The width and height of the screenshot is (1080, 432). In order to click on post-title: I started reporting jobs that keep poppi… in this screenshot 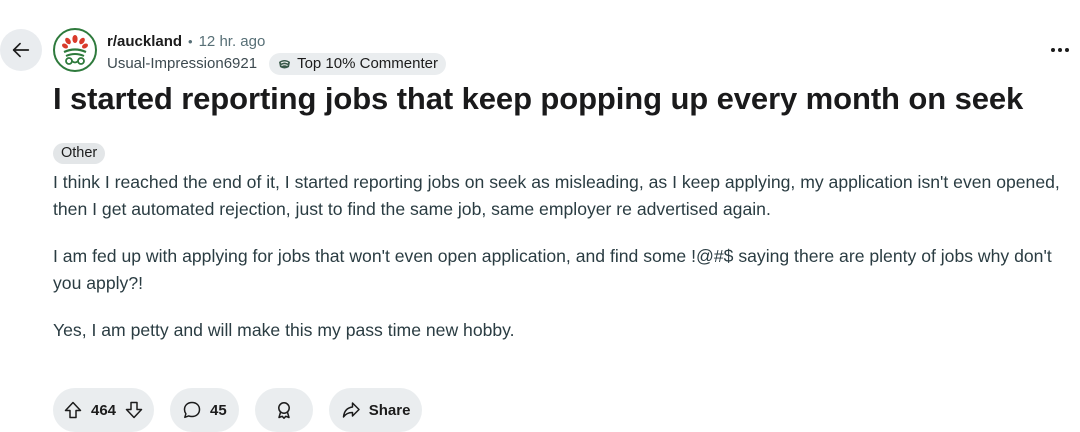, I will do `click(538, 98)`.